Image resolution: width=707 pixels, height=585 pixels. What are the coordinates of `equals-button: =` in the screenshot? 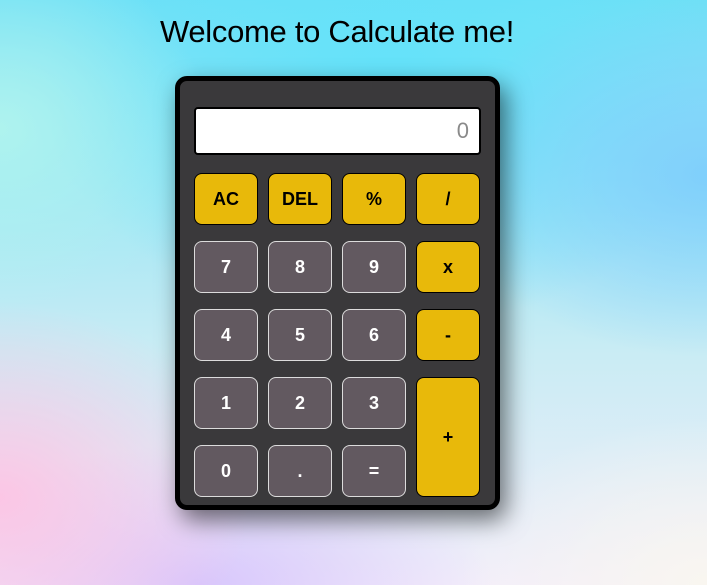 It's located at (374, 471).